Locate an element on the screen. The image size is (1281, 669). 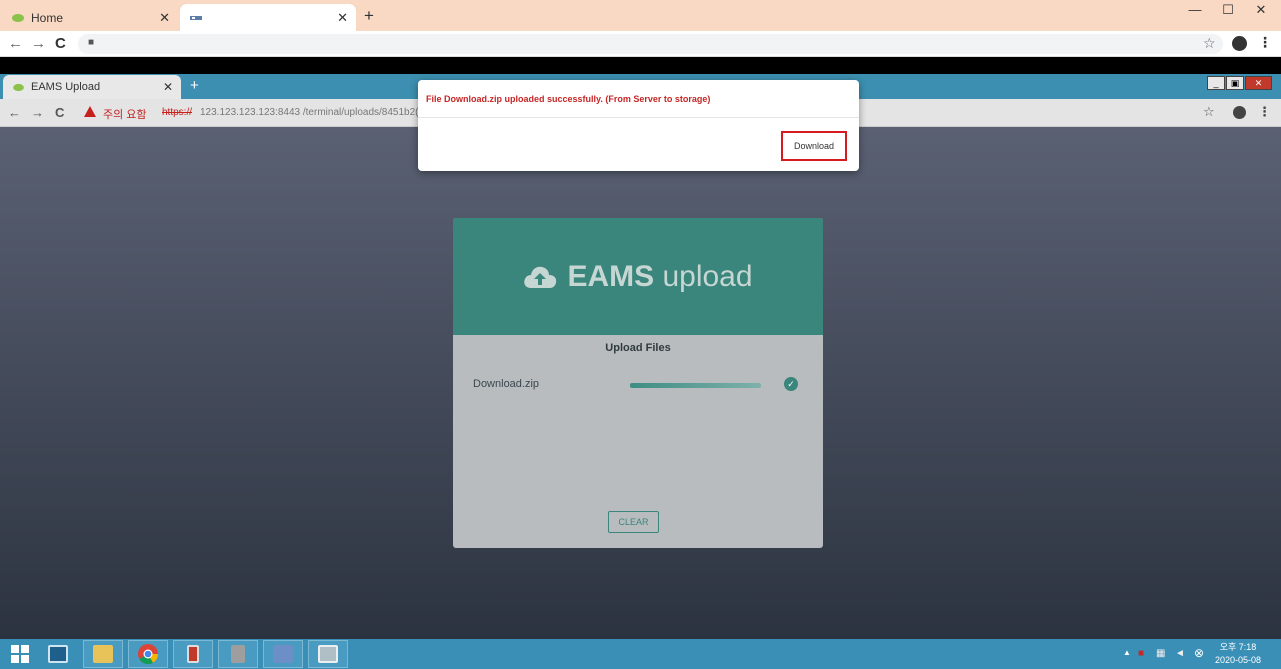
tab-home-label: Home is located at coordinates (47, 17).